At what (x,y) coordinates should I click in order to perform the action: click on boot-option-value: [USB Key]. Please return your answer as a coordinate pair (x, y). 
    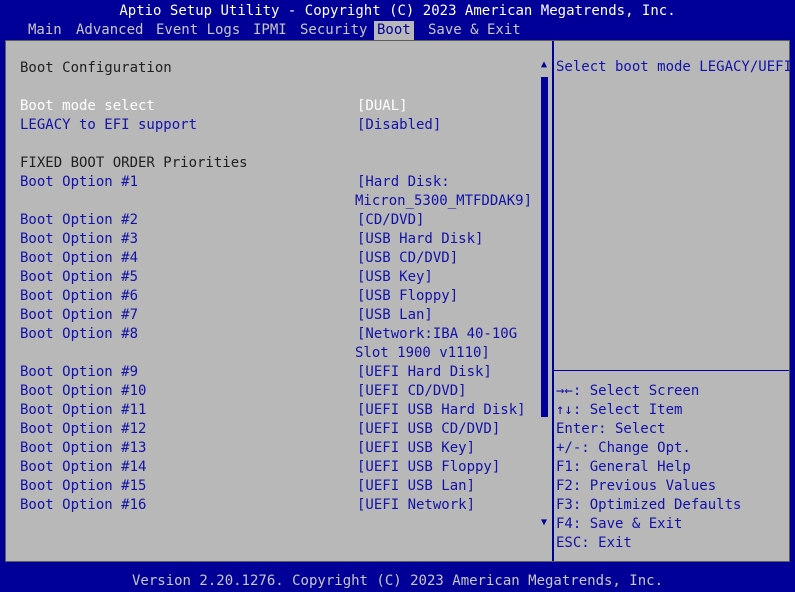
    Looking at the image, I should click on (395, 277).